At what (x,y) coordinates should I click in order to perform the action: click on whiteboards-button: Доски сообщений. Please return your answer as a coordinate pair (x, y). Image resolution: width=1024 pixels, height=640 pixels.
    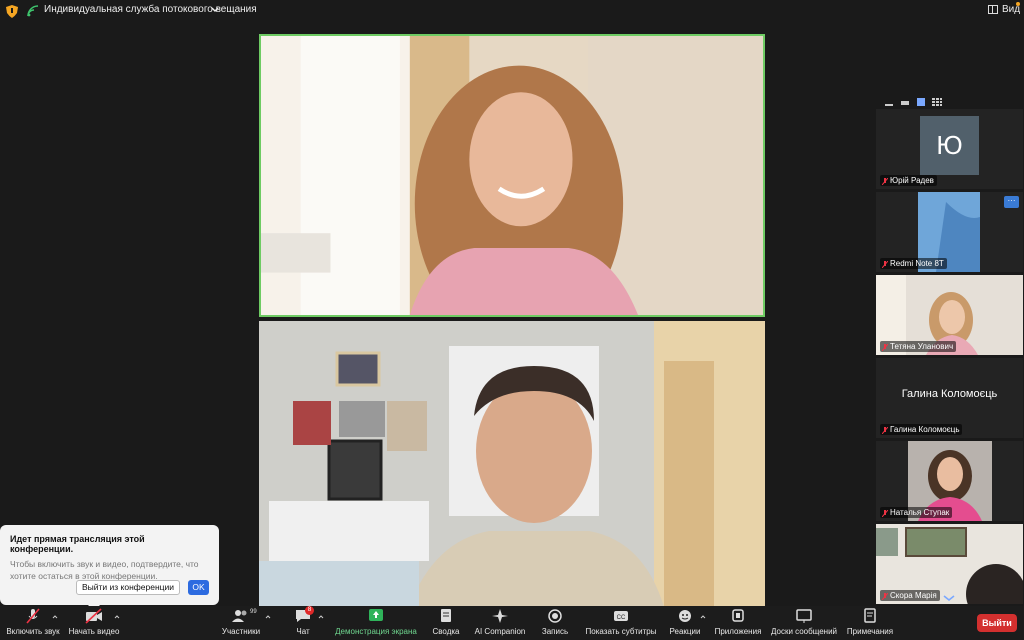
    Looking at the image, I should click on (804, 624).